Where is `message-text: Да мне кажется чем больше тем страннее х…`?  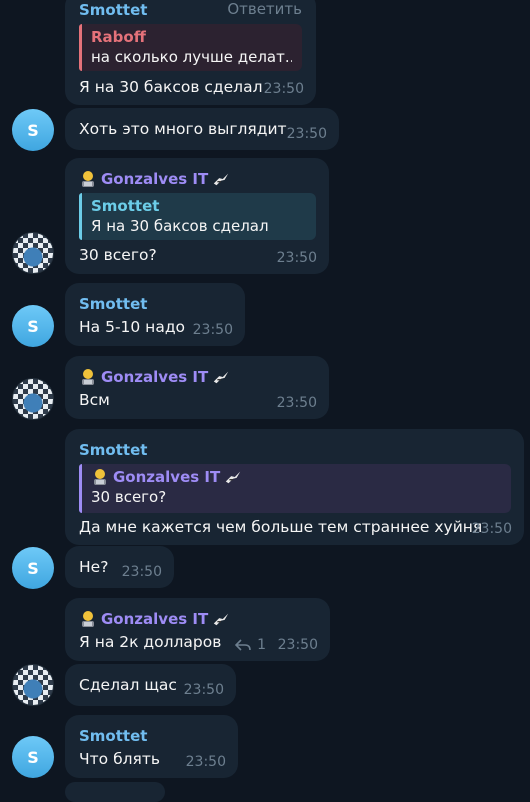
message-text: Да мне кажется чем больше тем страннее х… is located at coordinates (281, 527).